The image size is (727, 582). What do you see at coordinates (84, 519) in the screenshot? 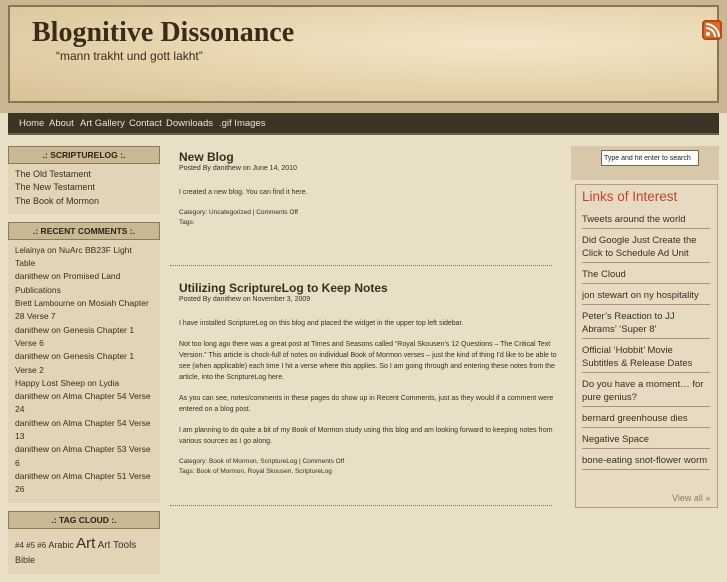
I see `tag-cloud-heading: .: TAG CLOUD :.` at bounding box center [84, 519].